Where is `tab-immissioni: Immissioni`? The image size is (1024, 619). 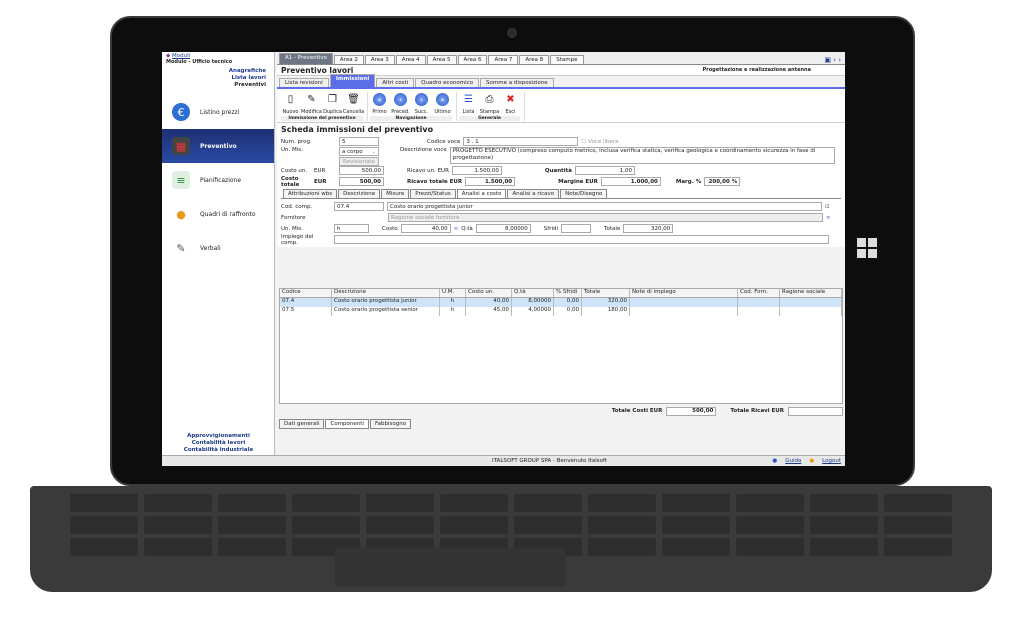
tab-immissioni: Immissioni is located at coordinates (352, 80).